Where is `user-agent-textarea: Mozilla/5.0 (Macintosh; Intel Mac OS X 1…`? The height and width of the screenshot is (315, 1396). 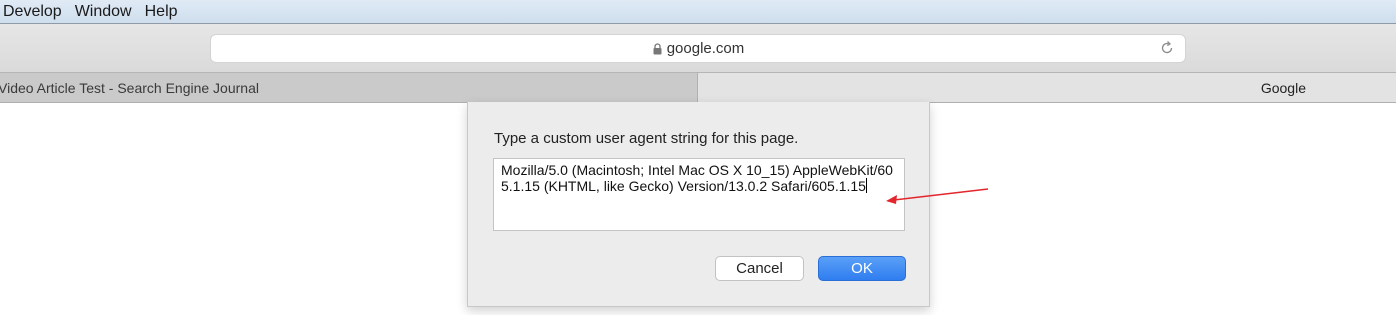 user-agent-textarea: Mozilla/5.0 (Macintosh; Intel Mac OS X 1… is located at coordinates (699, 194).